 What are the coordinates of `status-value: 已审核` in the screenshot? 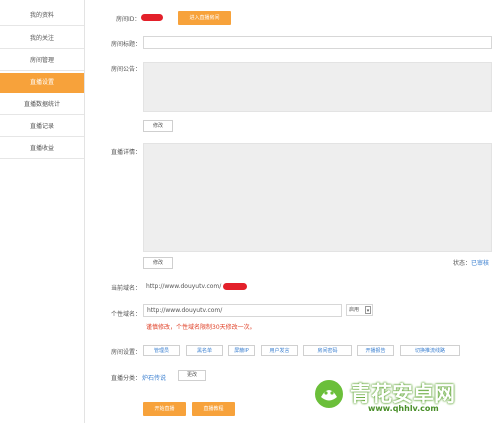 It's located at (480, 263).